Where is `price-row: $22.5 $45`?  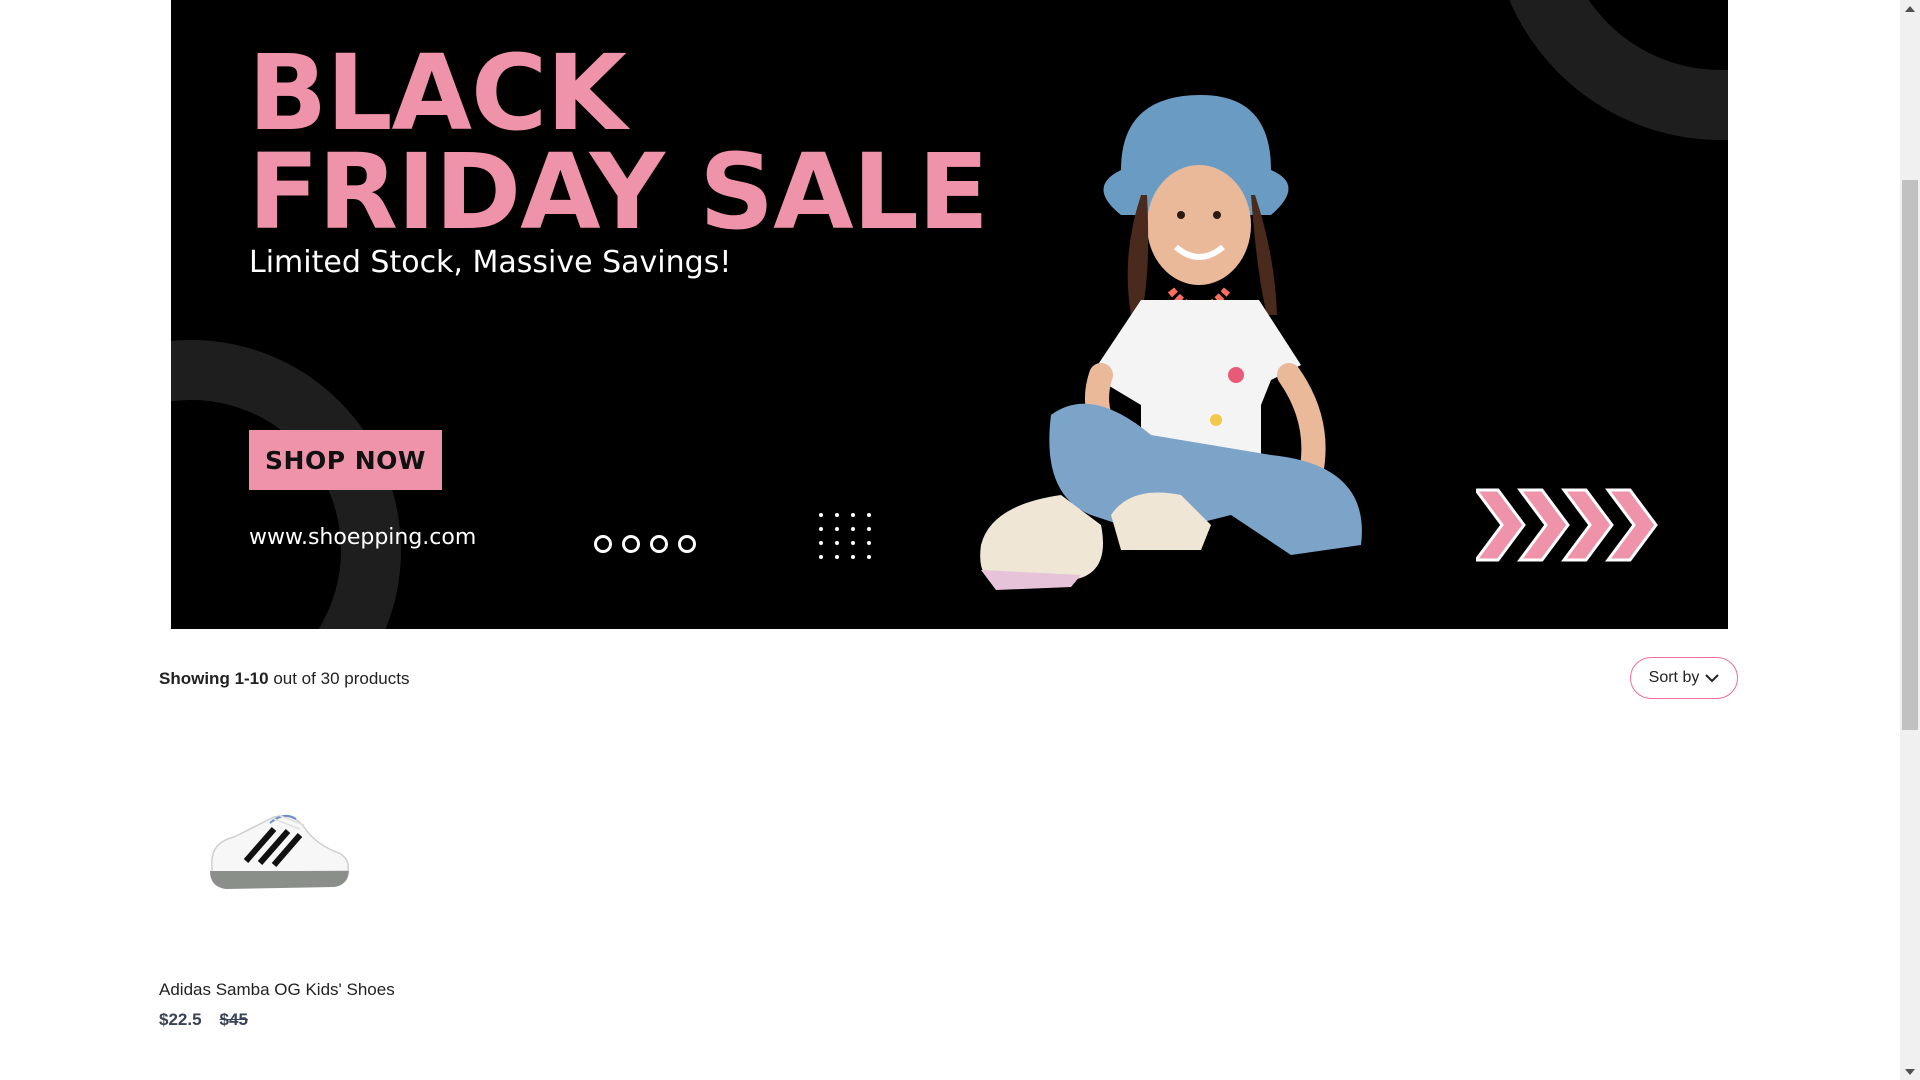
price-row: $22.5 $45 is located at coordinates (279, 1020).